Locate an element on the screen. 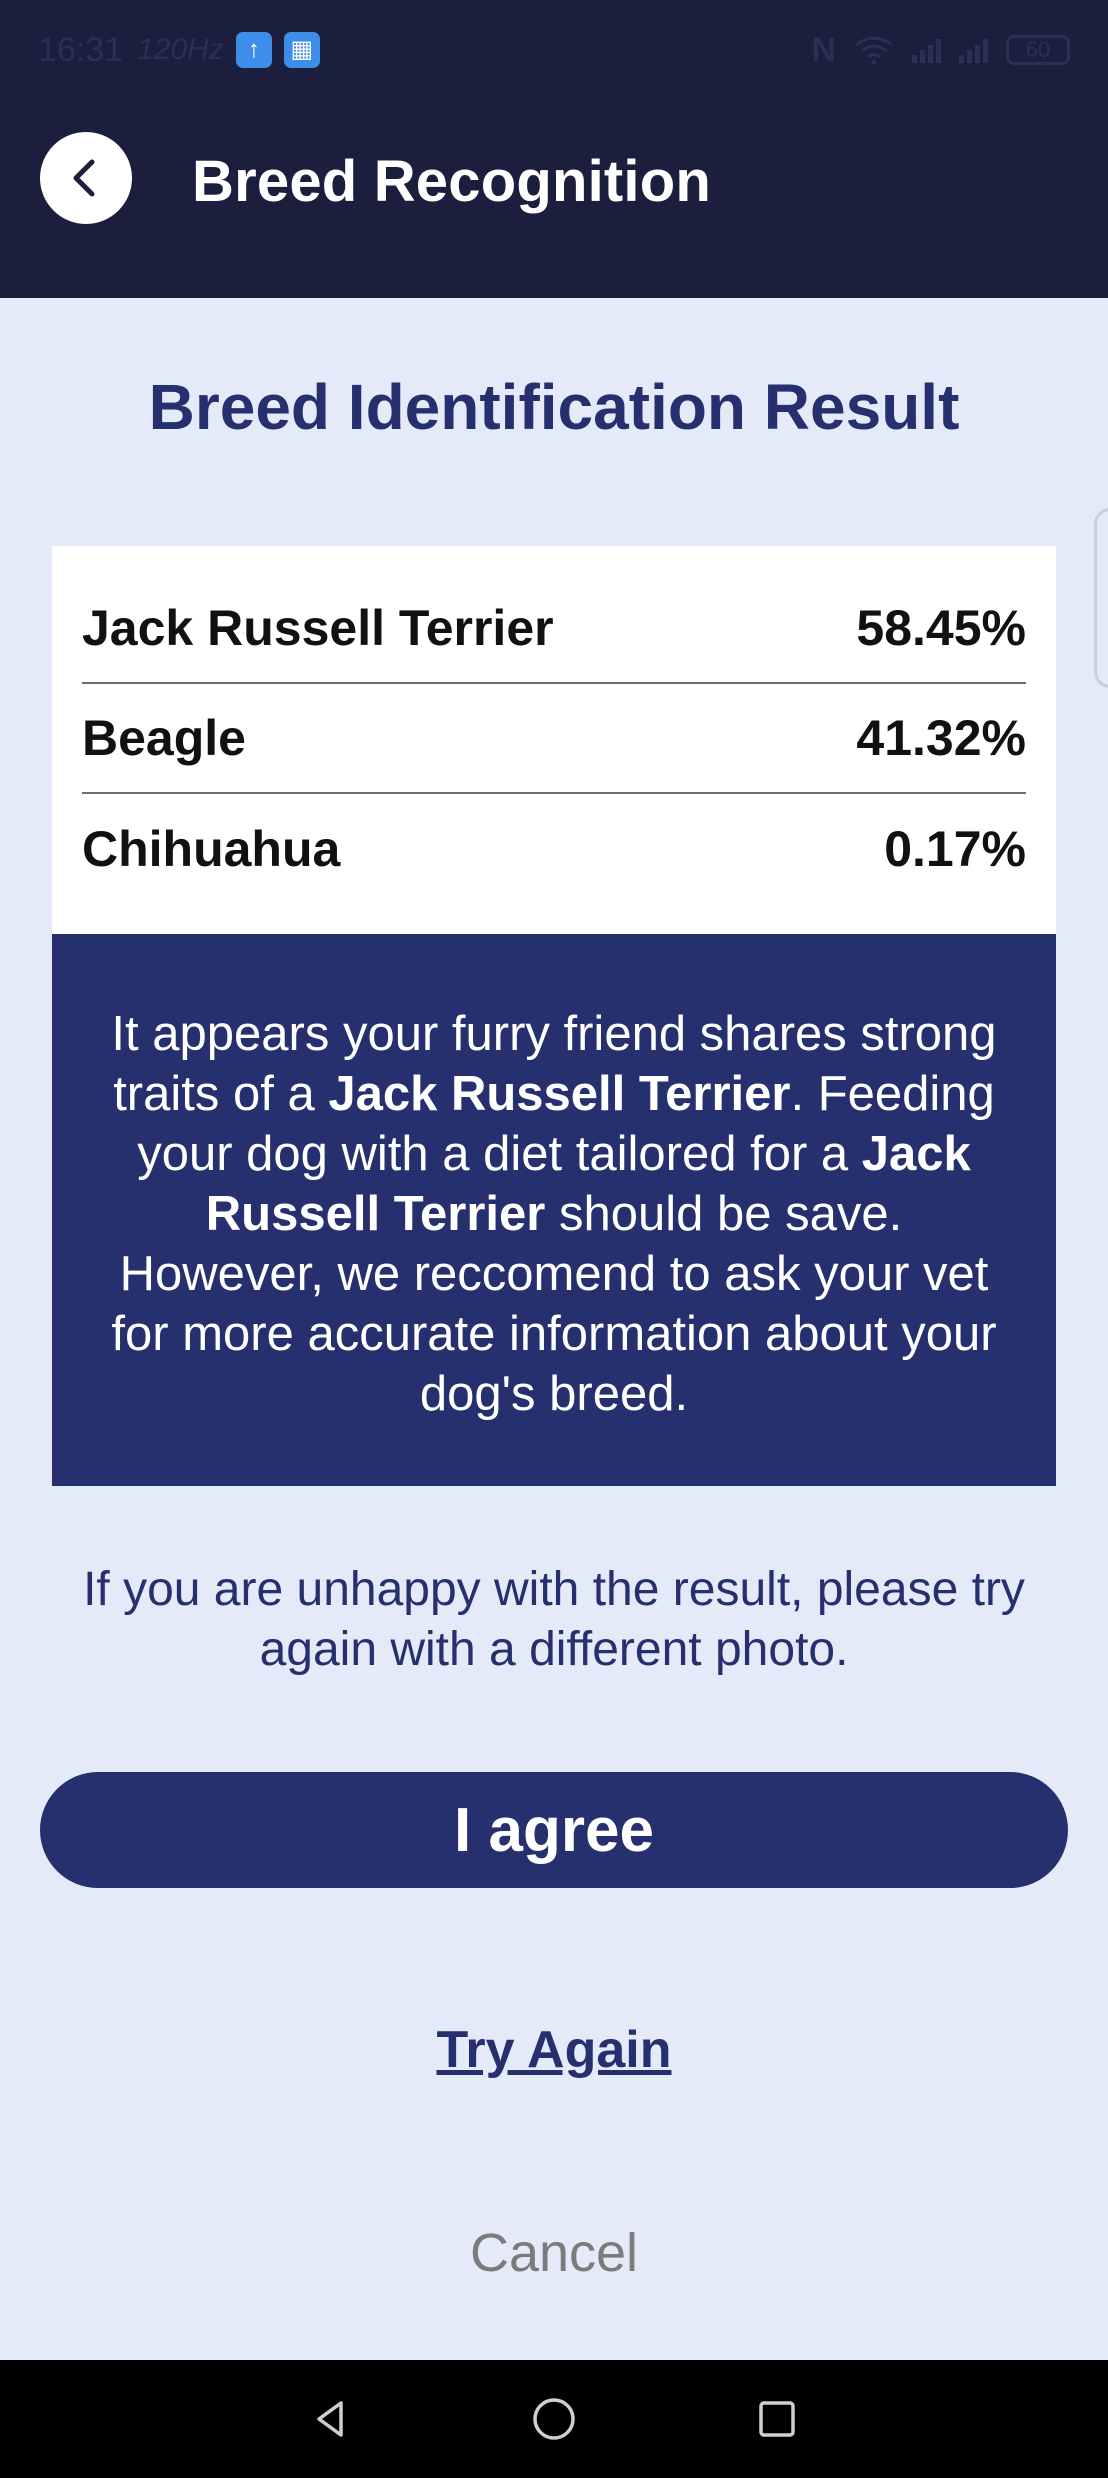 The width and height of the screenshot is (1108, 2478). page-title: Breed Identification Result is located at coordinates (554, 407).